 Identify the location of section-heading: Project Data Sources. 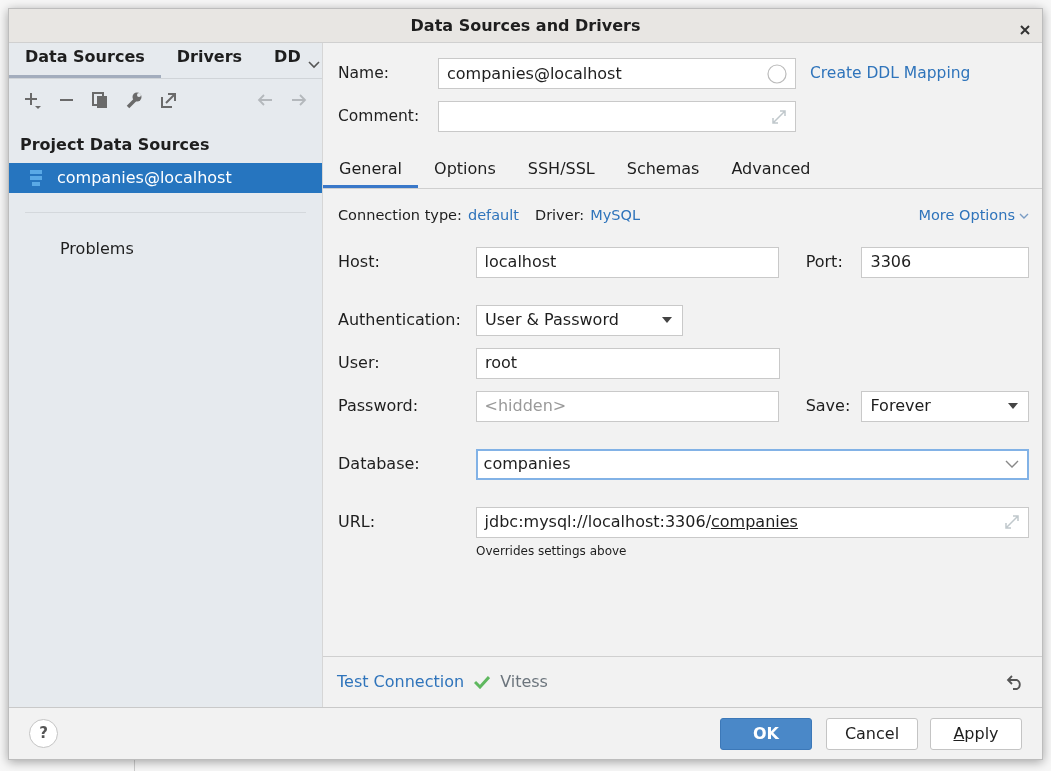
(115, 145).